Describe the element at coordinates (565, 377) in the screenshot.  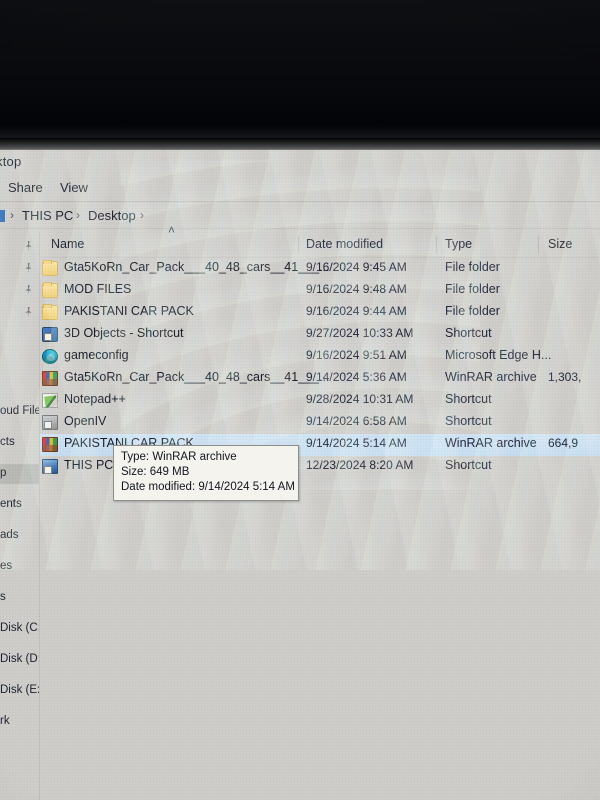
I see `file-size-cell: 1,303,` at that location.